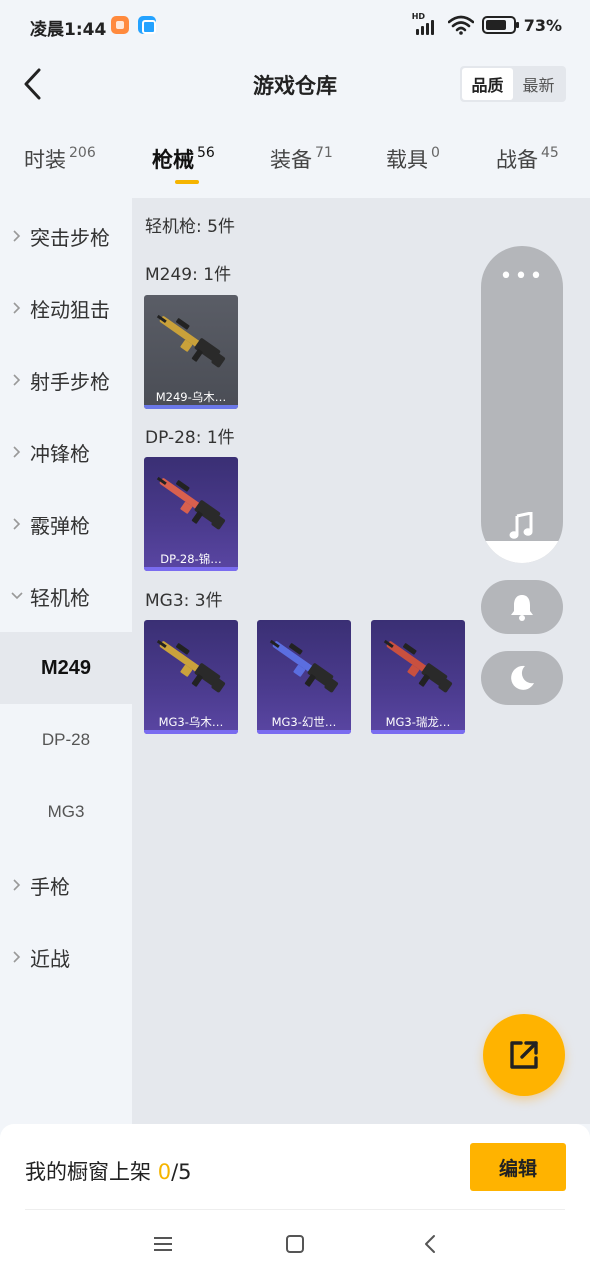 This screenshot has width=590, height=1280. I want to click on share-external-icon, so click(524, 1055).